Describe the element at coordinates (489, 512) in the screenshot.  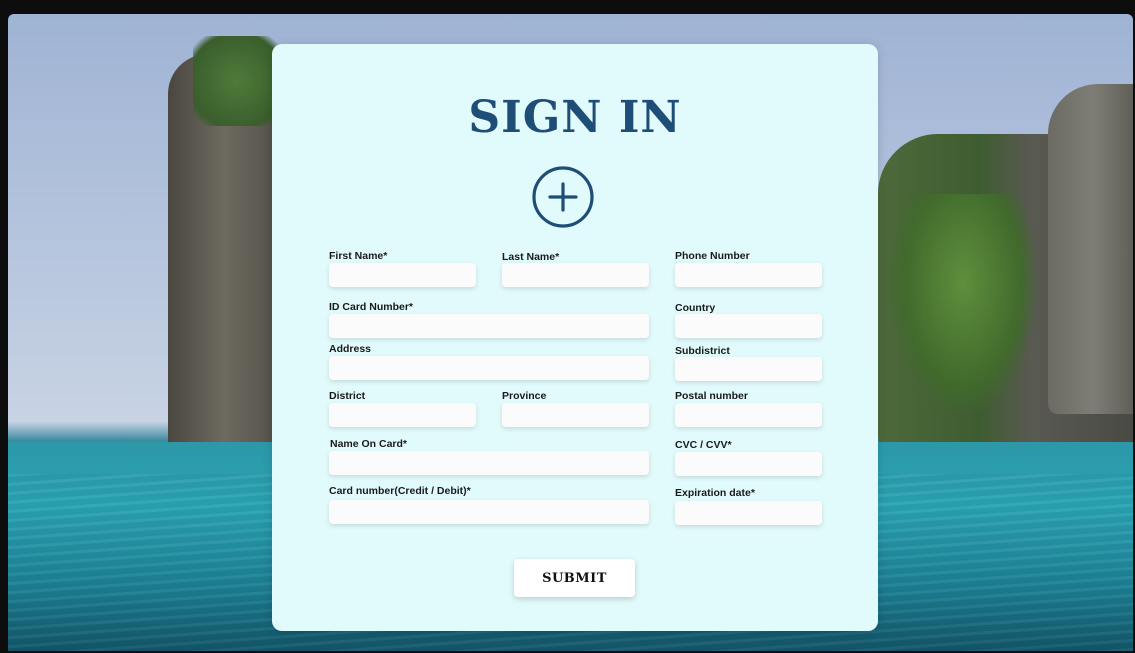
I see `card-number-field` at that location.